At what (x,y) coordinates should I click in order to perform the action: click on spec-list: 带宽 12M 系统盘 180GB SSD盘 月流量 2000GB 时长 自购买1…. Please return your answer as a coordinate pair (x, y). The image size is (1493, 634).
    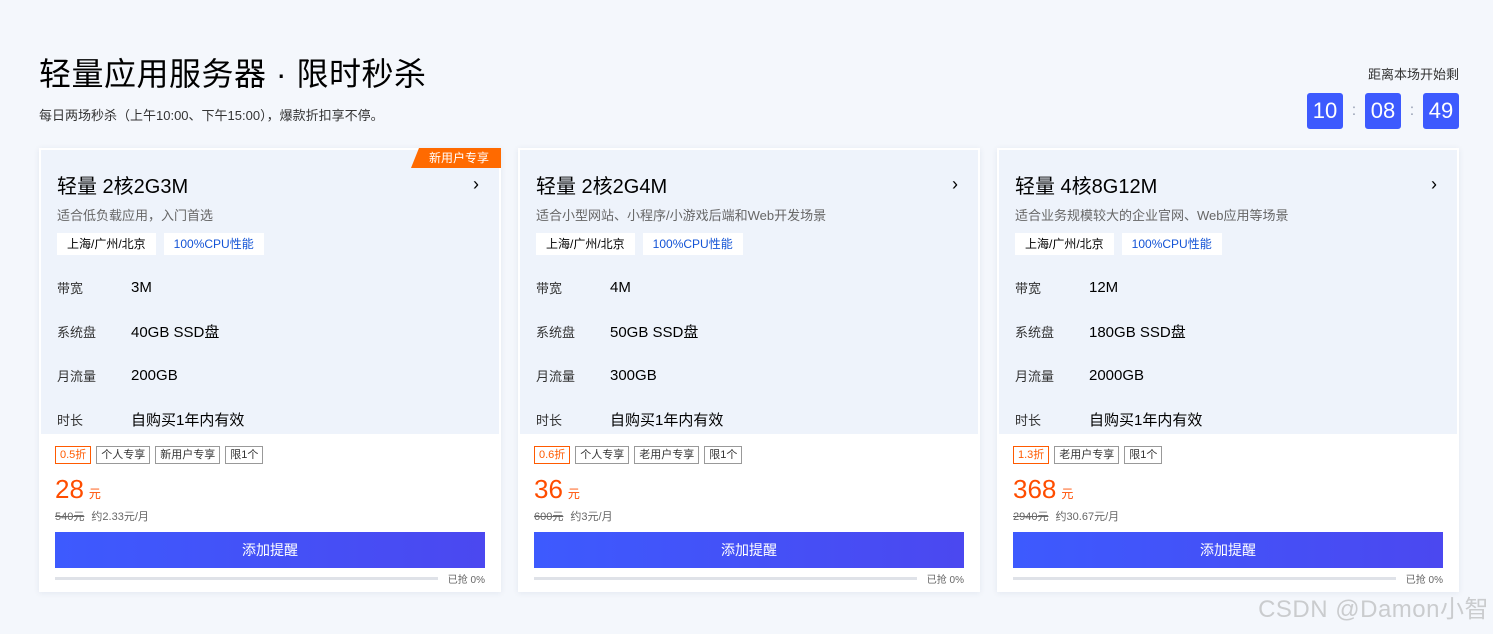
    Looking at the image, I should click on (1228, 353).